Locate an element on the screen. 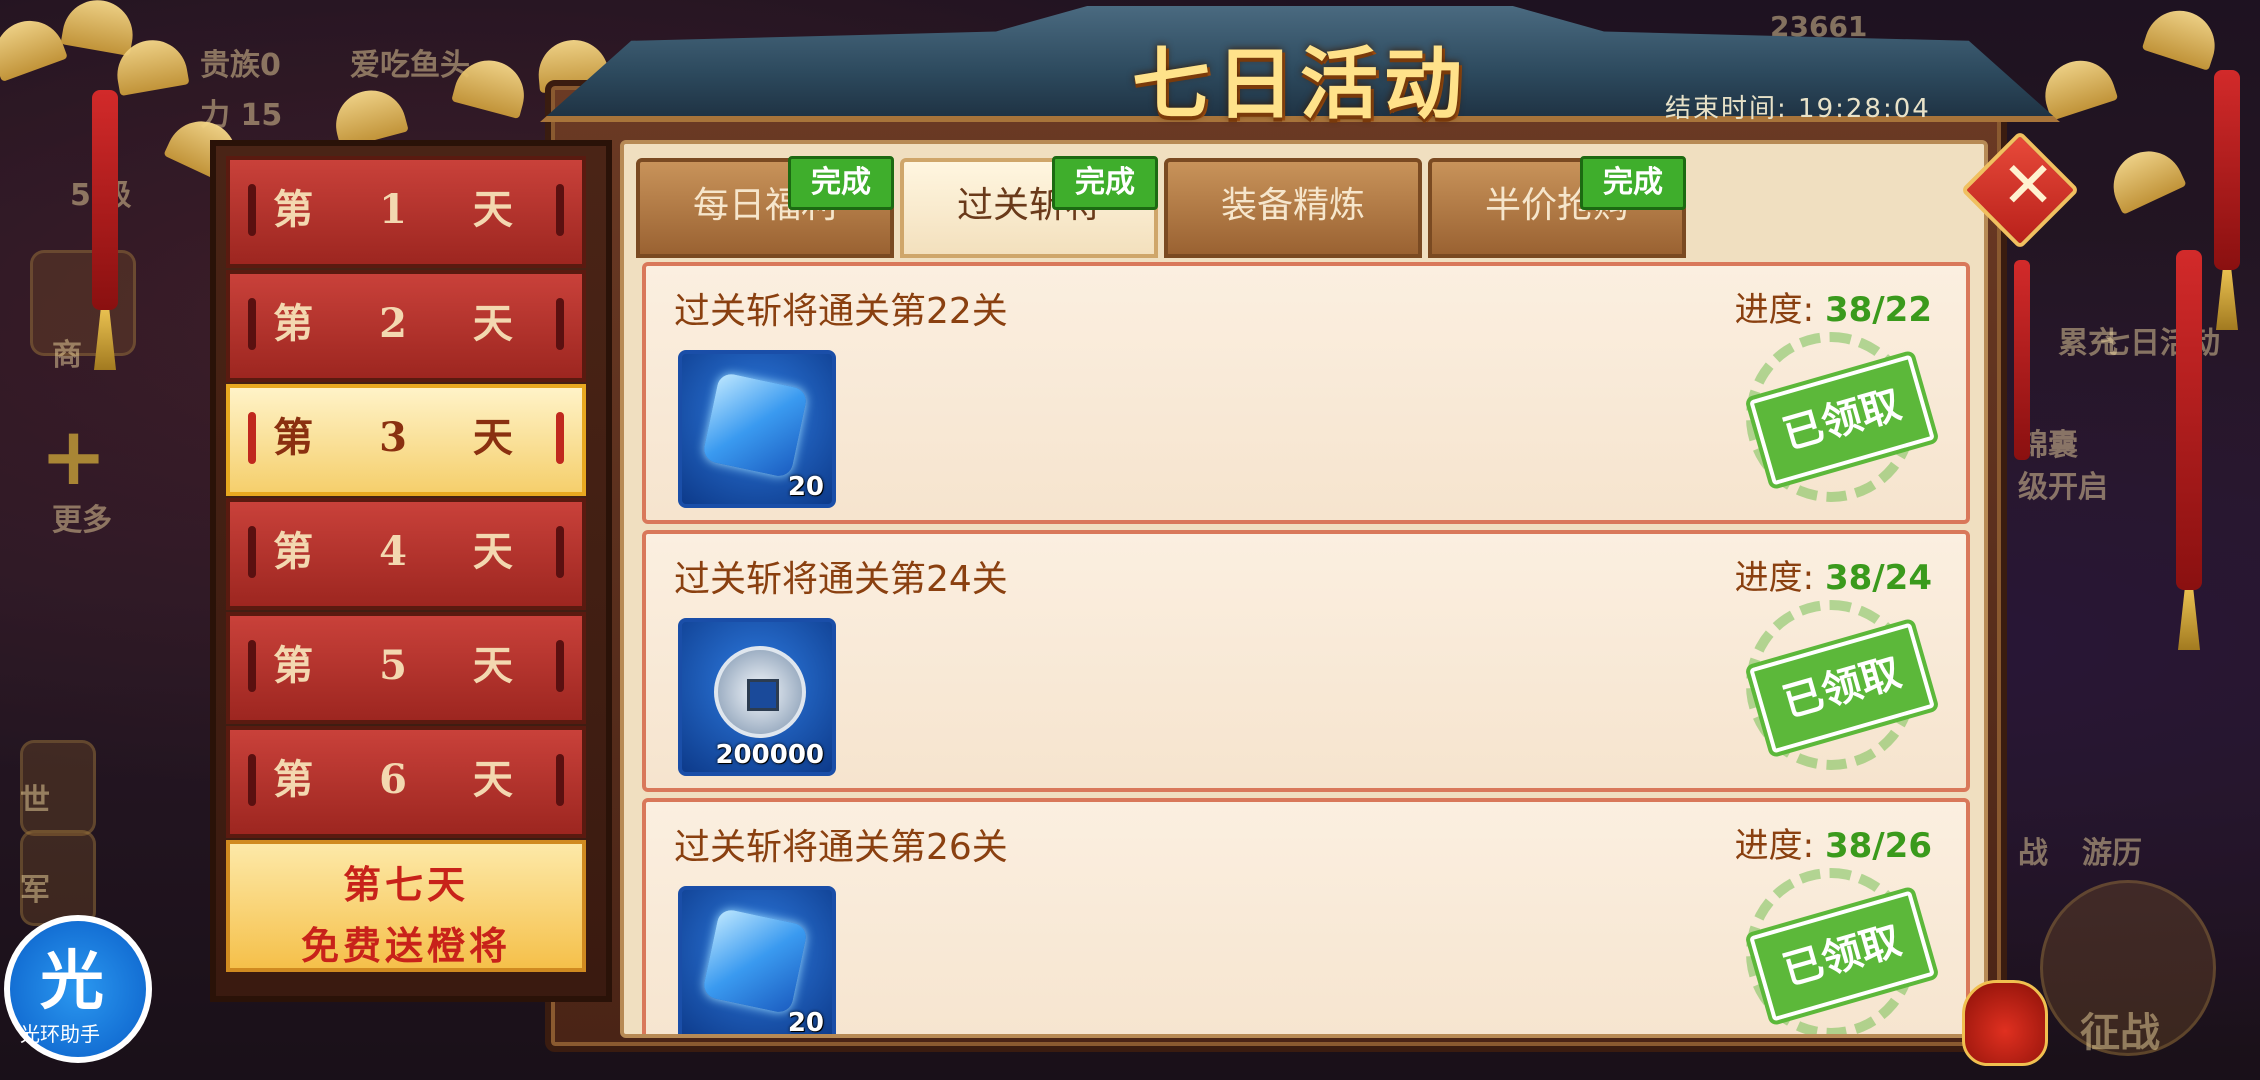  lantern-tassel-left is located at coordinates (105, 200).